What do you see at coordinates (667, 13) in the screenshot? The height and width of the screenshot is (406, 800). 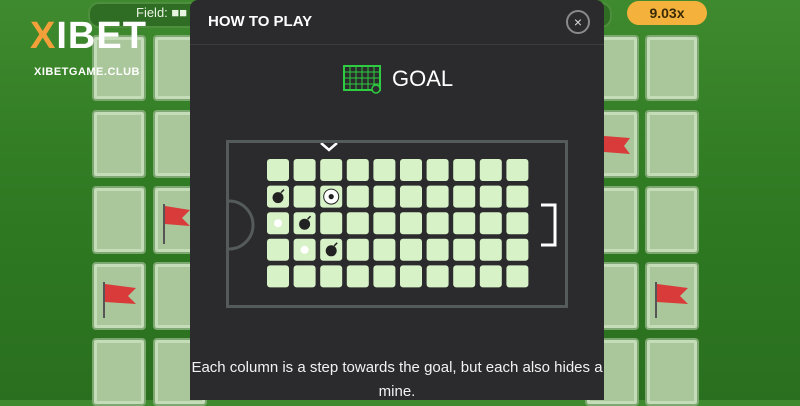 I see `multiplier-badge: 9.03x` at bounding box center [667, 13].